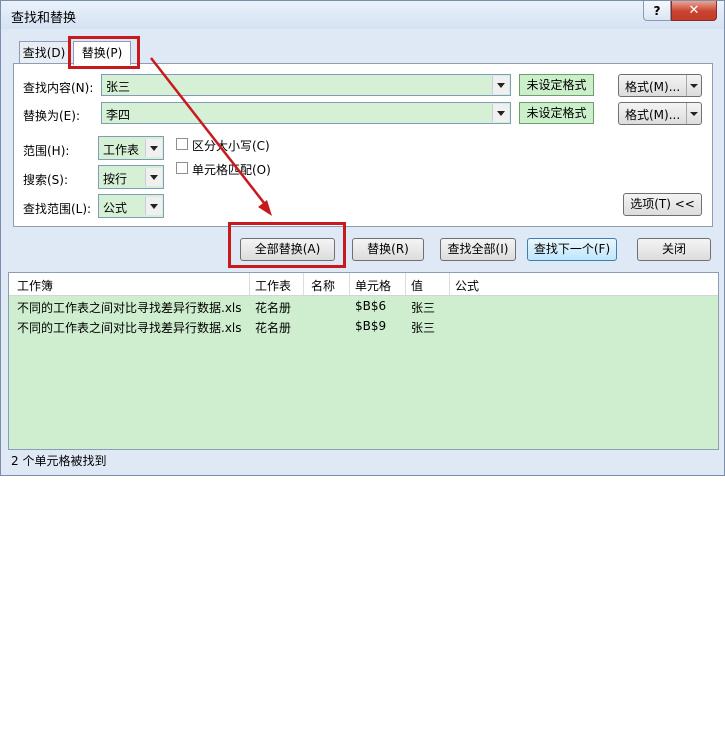 This screenshot has height=732, width=725. Describe the element at coordinates (638, 711) in the screenshot. I see `baidu-watermark: Bai 经验` at that location.